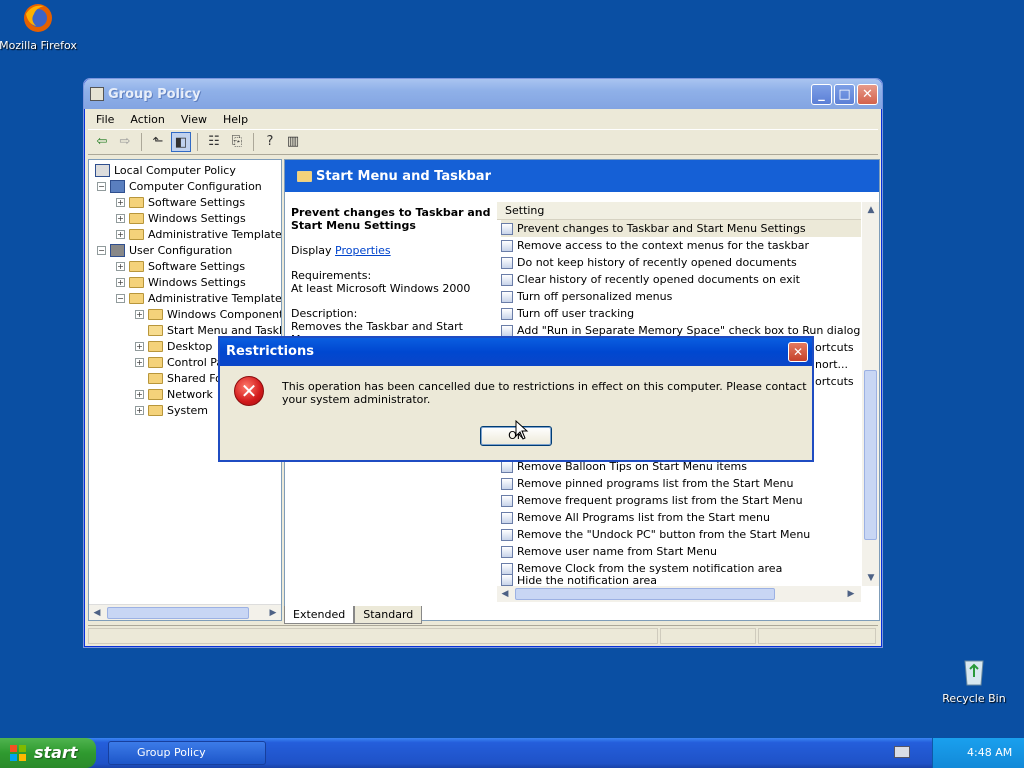 The image size is (1024, 768). What do you see at coordinates (249, 391) in the screenshot?
I see `error-icon: ✕` at bounding box center [249, 391].